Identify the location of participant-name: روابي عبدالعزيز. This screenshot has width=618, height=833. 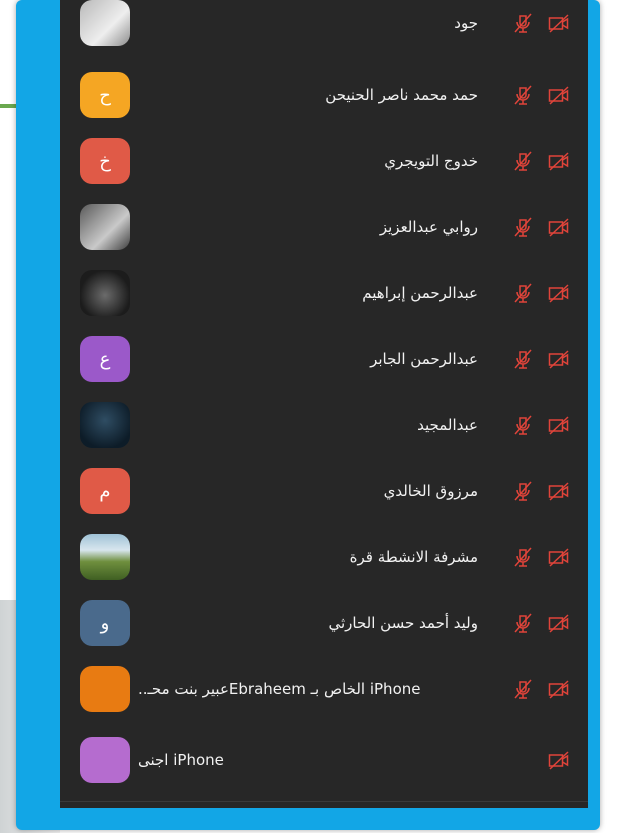
(428, 227).